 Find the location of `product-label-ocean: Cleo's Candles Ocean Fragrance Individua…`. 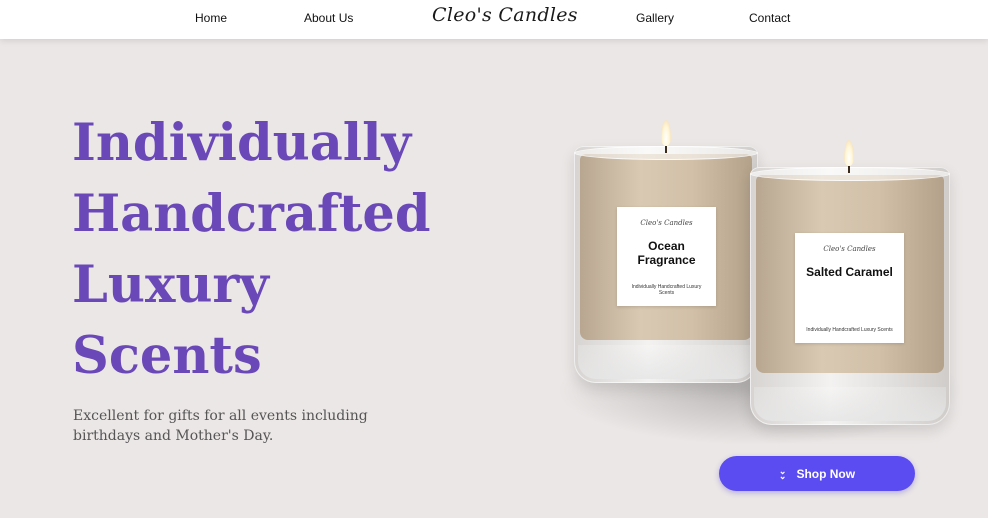

product-label-ocean: Cleo's Candles Ocean Fragrance Individua… is located at coordinates (666, 256).